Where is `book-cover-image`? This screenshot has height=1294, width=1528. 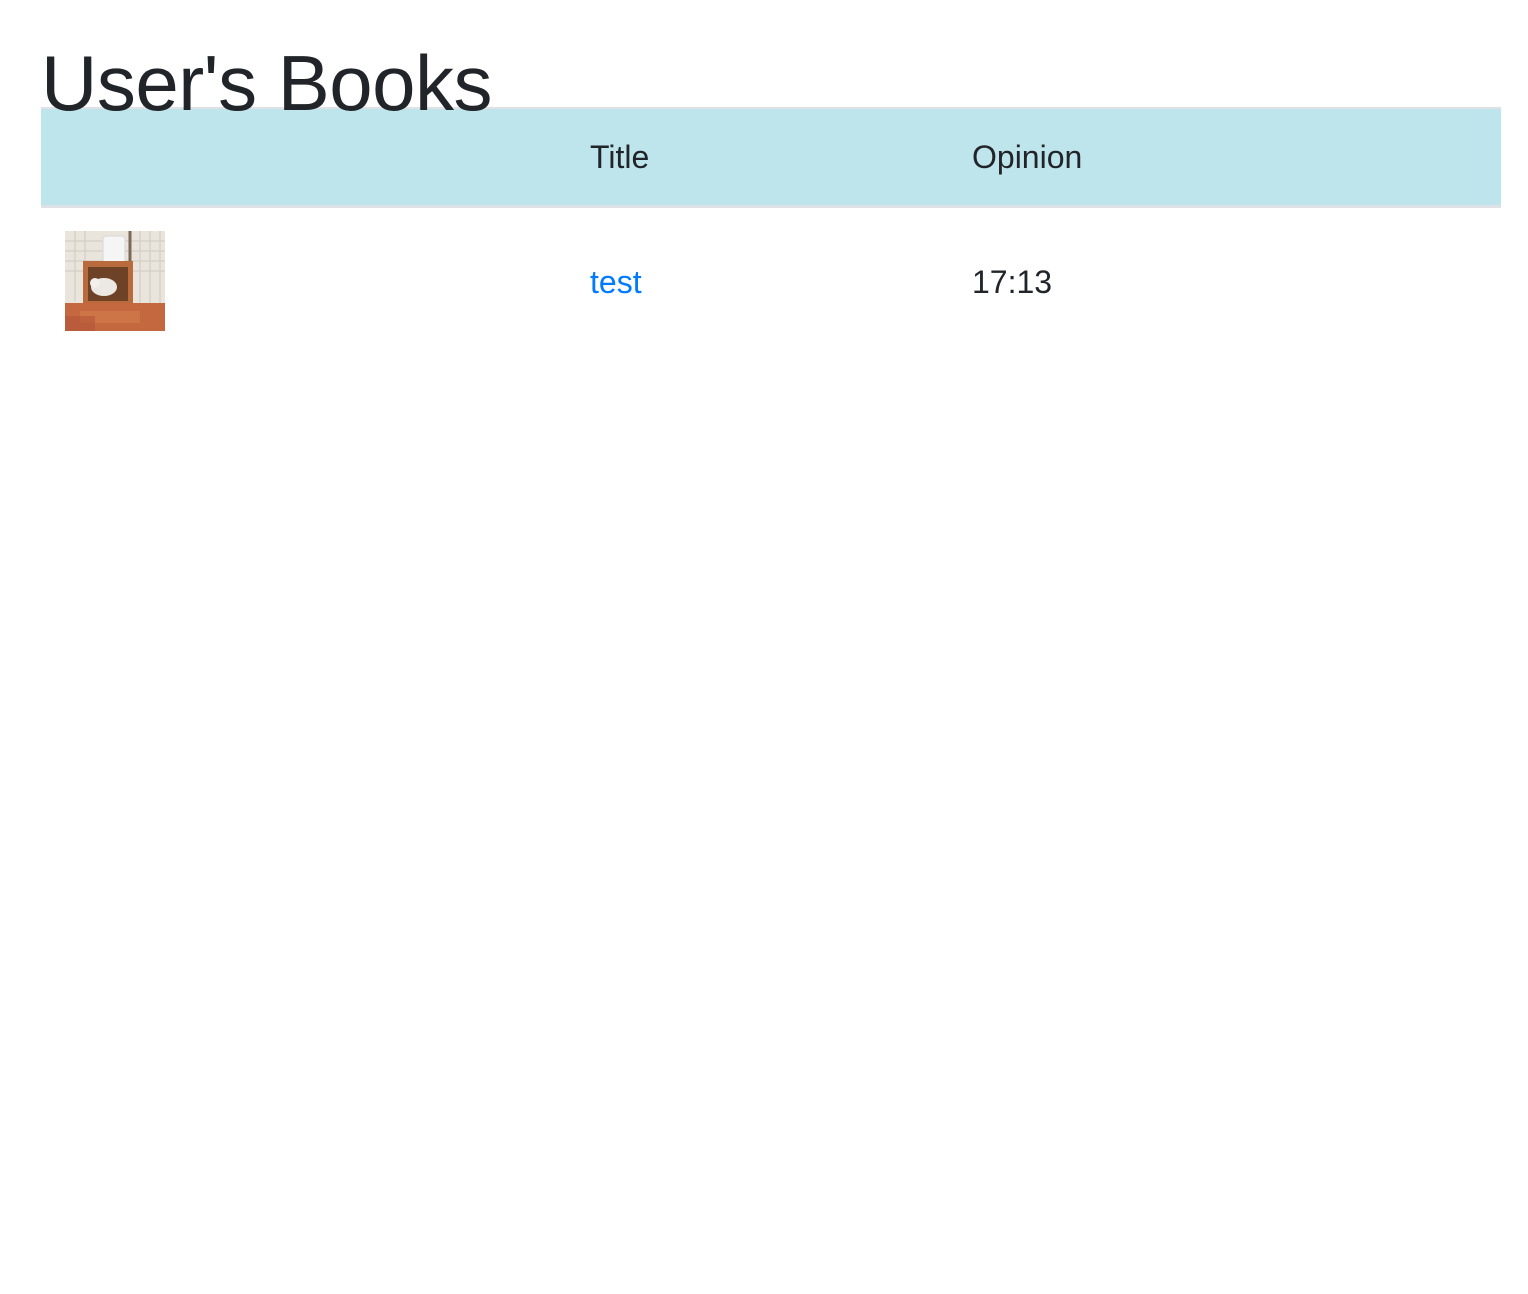
book-cover-image is located at coordinates (115, 281).